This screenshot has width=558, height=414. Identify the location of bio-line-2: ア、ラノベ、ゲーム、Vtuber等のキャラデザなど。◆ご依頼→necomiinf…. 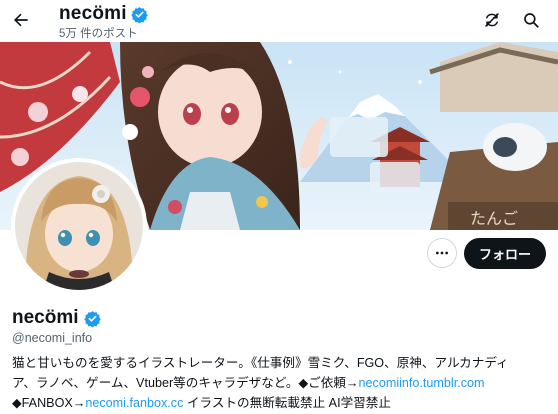
(282, 383).